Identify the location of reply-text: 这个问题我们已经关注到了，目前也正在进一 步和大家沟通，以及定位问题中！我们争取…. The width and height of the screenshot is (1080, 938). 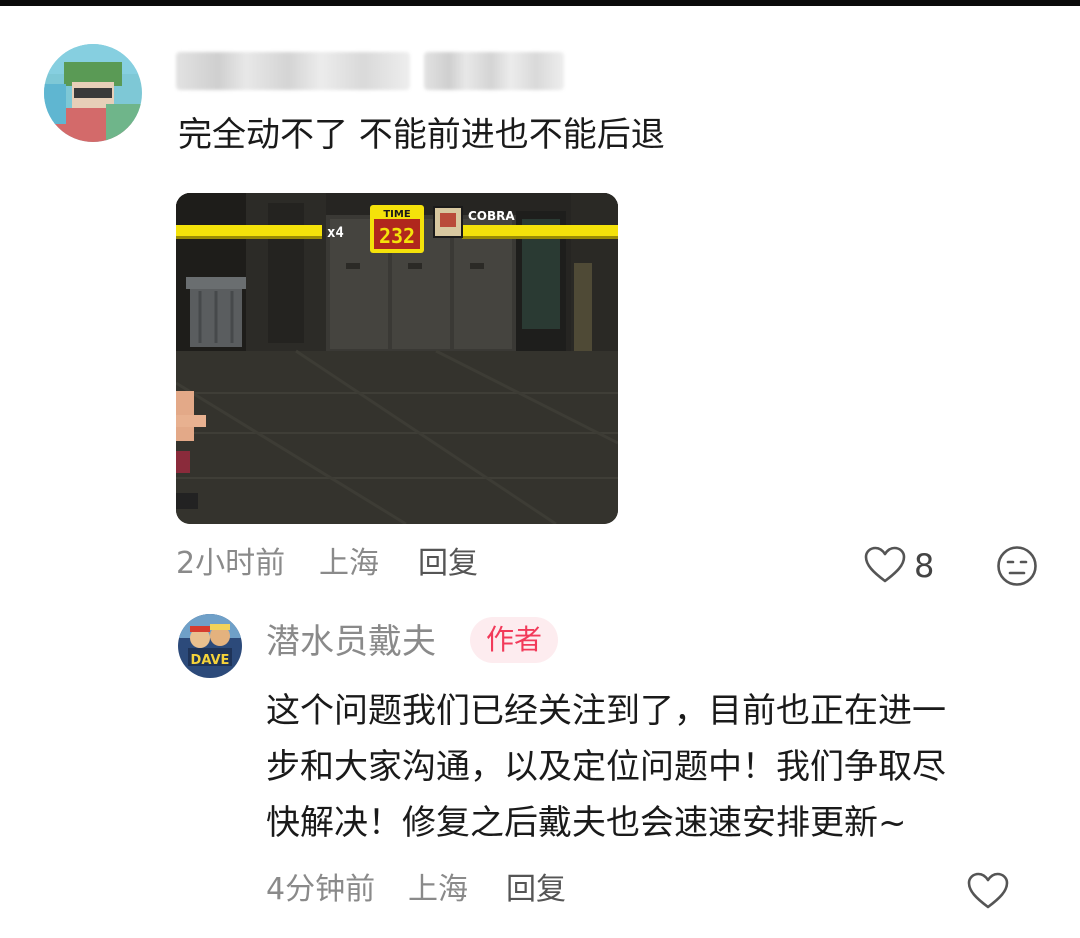
(661, 767).